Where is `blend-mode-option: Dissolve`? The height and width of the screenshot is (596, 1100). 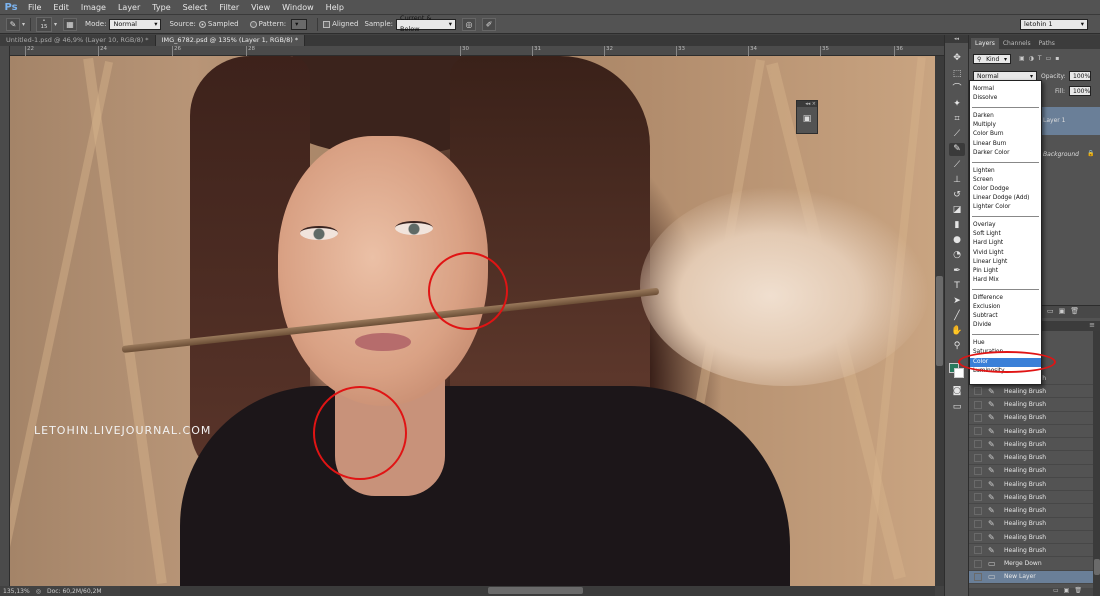 blend-mode-option: Dissolve is located at coordinates (1005, 98).